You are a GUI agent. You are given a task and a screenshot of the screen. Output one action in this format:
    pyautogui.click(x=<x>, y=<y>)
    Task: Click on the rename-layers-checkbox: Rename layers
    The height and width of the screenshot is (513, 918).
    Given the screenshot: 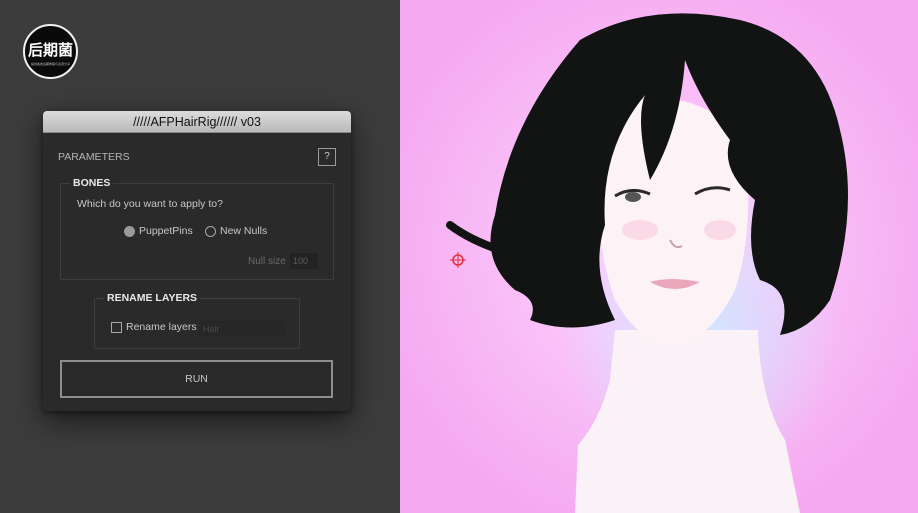 What is the action you would take?
    pyautogui.click(x=154, y=327)
    